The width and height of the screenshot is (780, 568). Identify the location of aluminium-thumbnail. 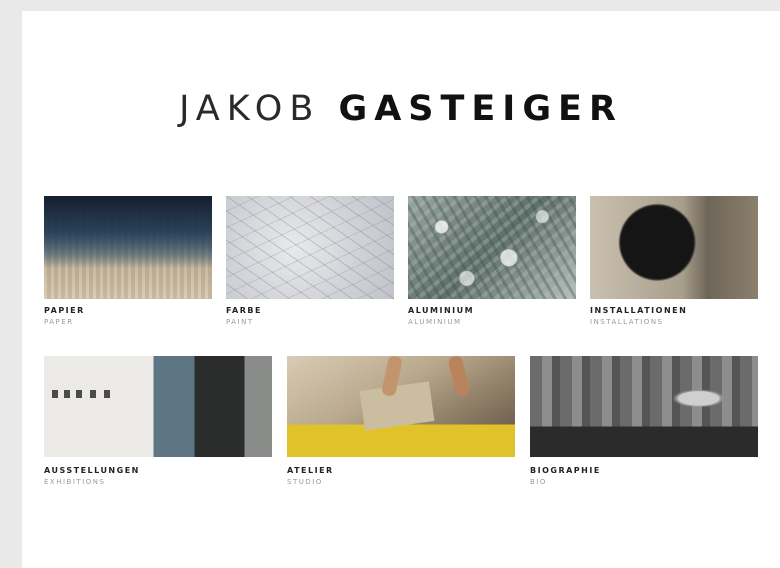
(492, 247).